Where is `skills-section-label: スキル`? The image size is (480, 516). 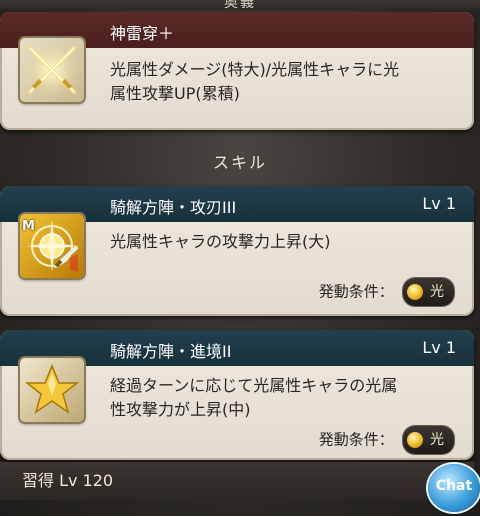 skills-section-label: スキル is located at coordinates (239, 162).